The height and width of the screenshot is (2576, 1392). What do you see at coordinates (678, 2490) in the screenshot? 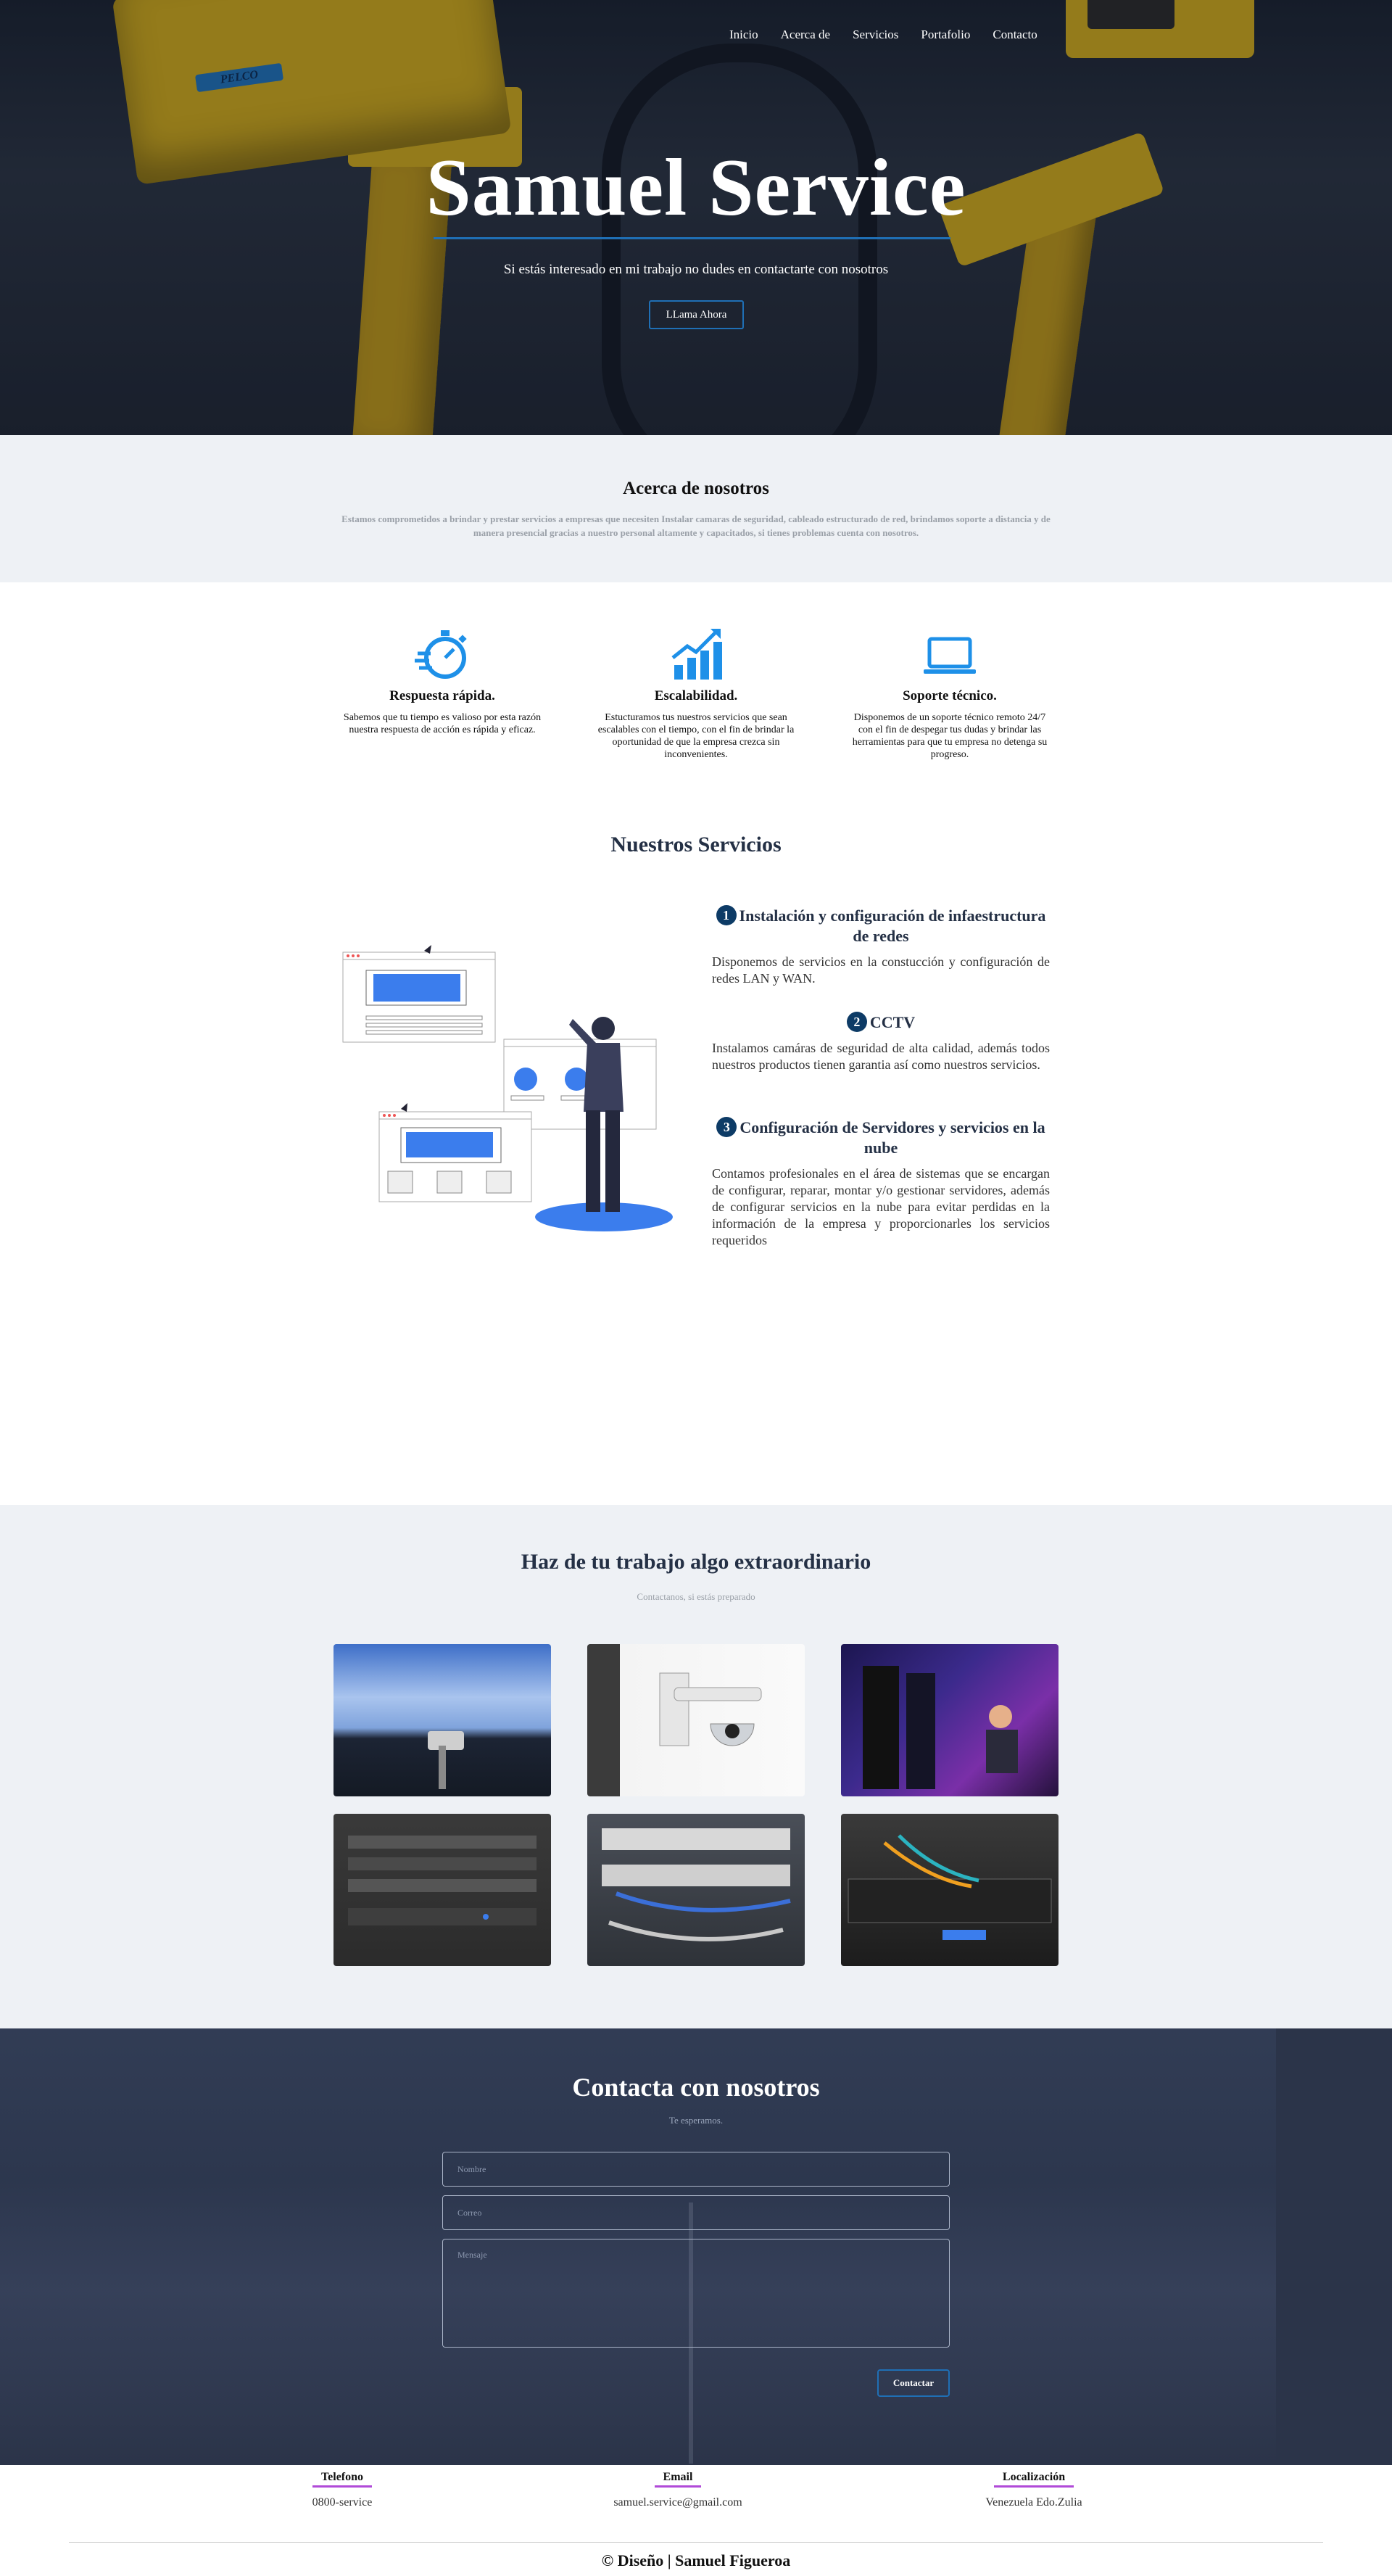
I see `footer-email: Email samuel.service@gmail.com` at bounding box center [678, 2490].